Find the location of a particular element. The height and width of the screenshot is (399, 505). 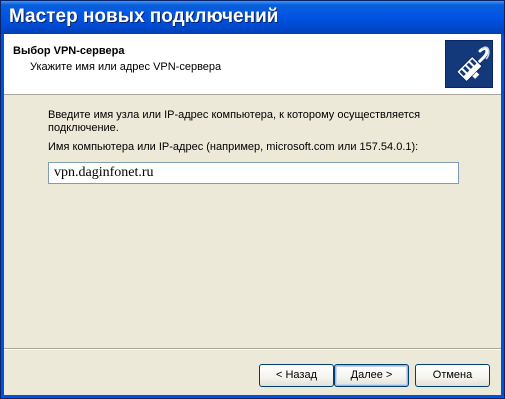

window-title: Мастер новых подключений is located at coordinates (144, 16).